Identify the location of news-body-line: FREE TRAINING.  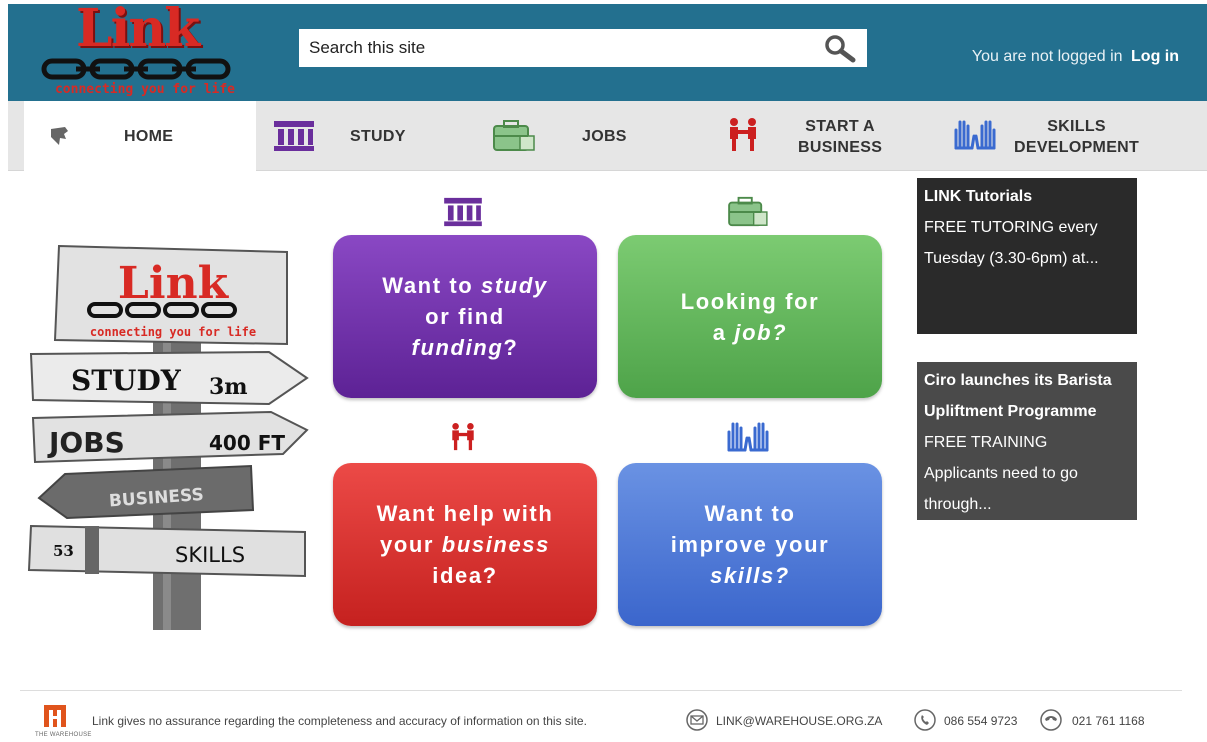
(986, 442).